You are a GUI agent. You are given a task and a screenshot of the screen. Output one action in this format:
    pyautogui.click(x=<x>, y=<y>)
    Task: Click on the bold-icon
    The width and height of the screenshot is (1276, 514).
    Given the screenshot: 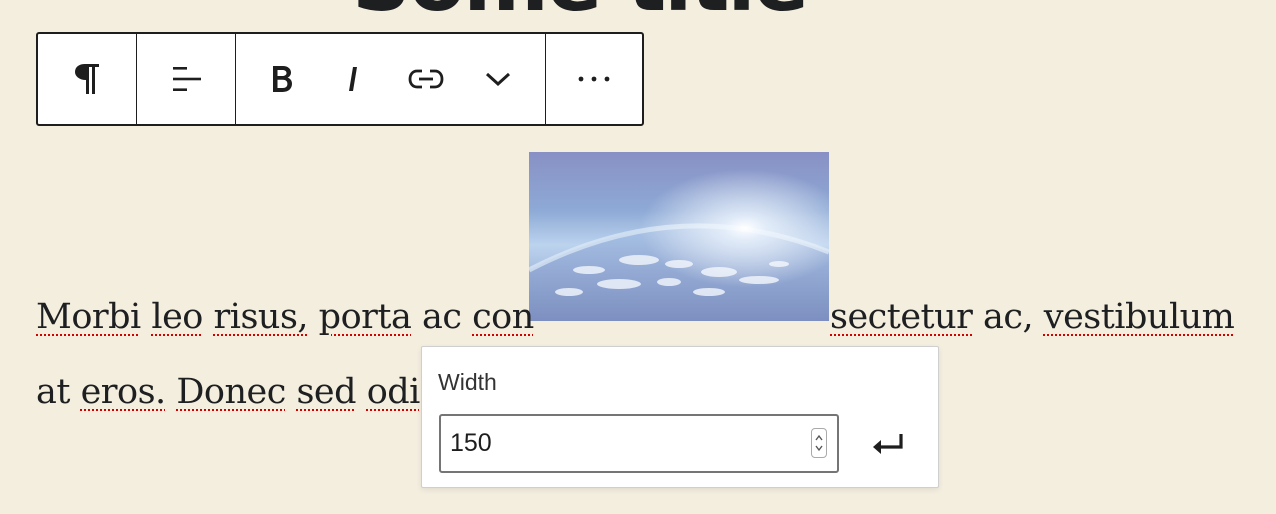 What is the action you would take?
    pyautogui.click(x=282, y=79)
    